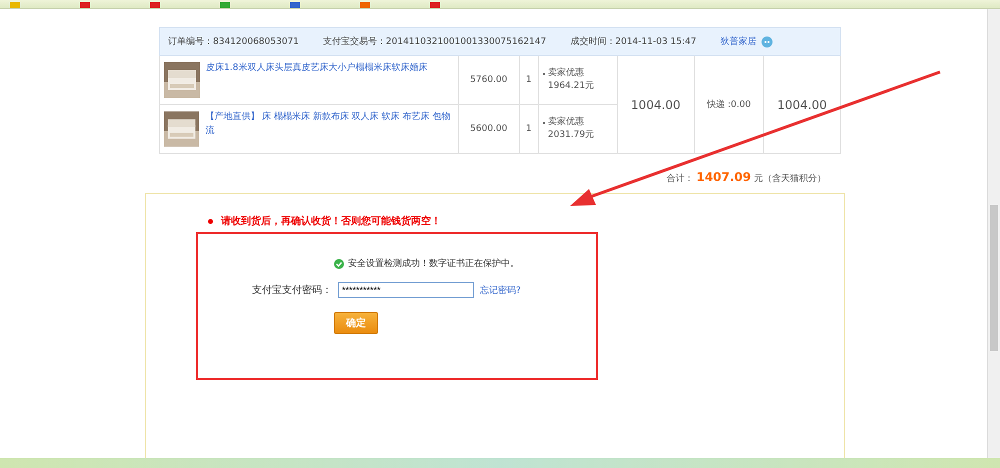 The height and width of the screenshot is (468, 1000). What do you see at coordinates (633, 42) in the screenshot?
I see `deal-time: 成交时间：2014-11-03 15:47` at bounding box center [633, 42].